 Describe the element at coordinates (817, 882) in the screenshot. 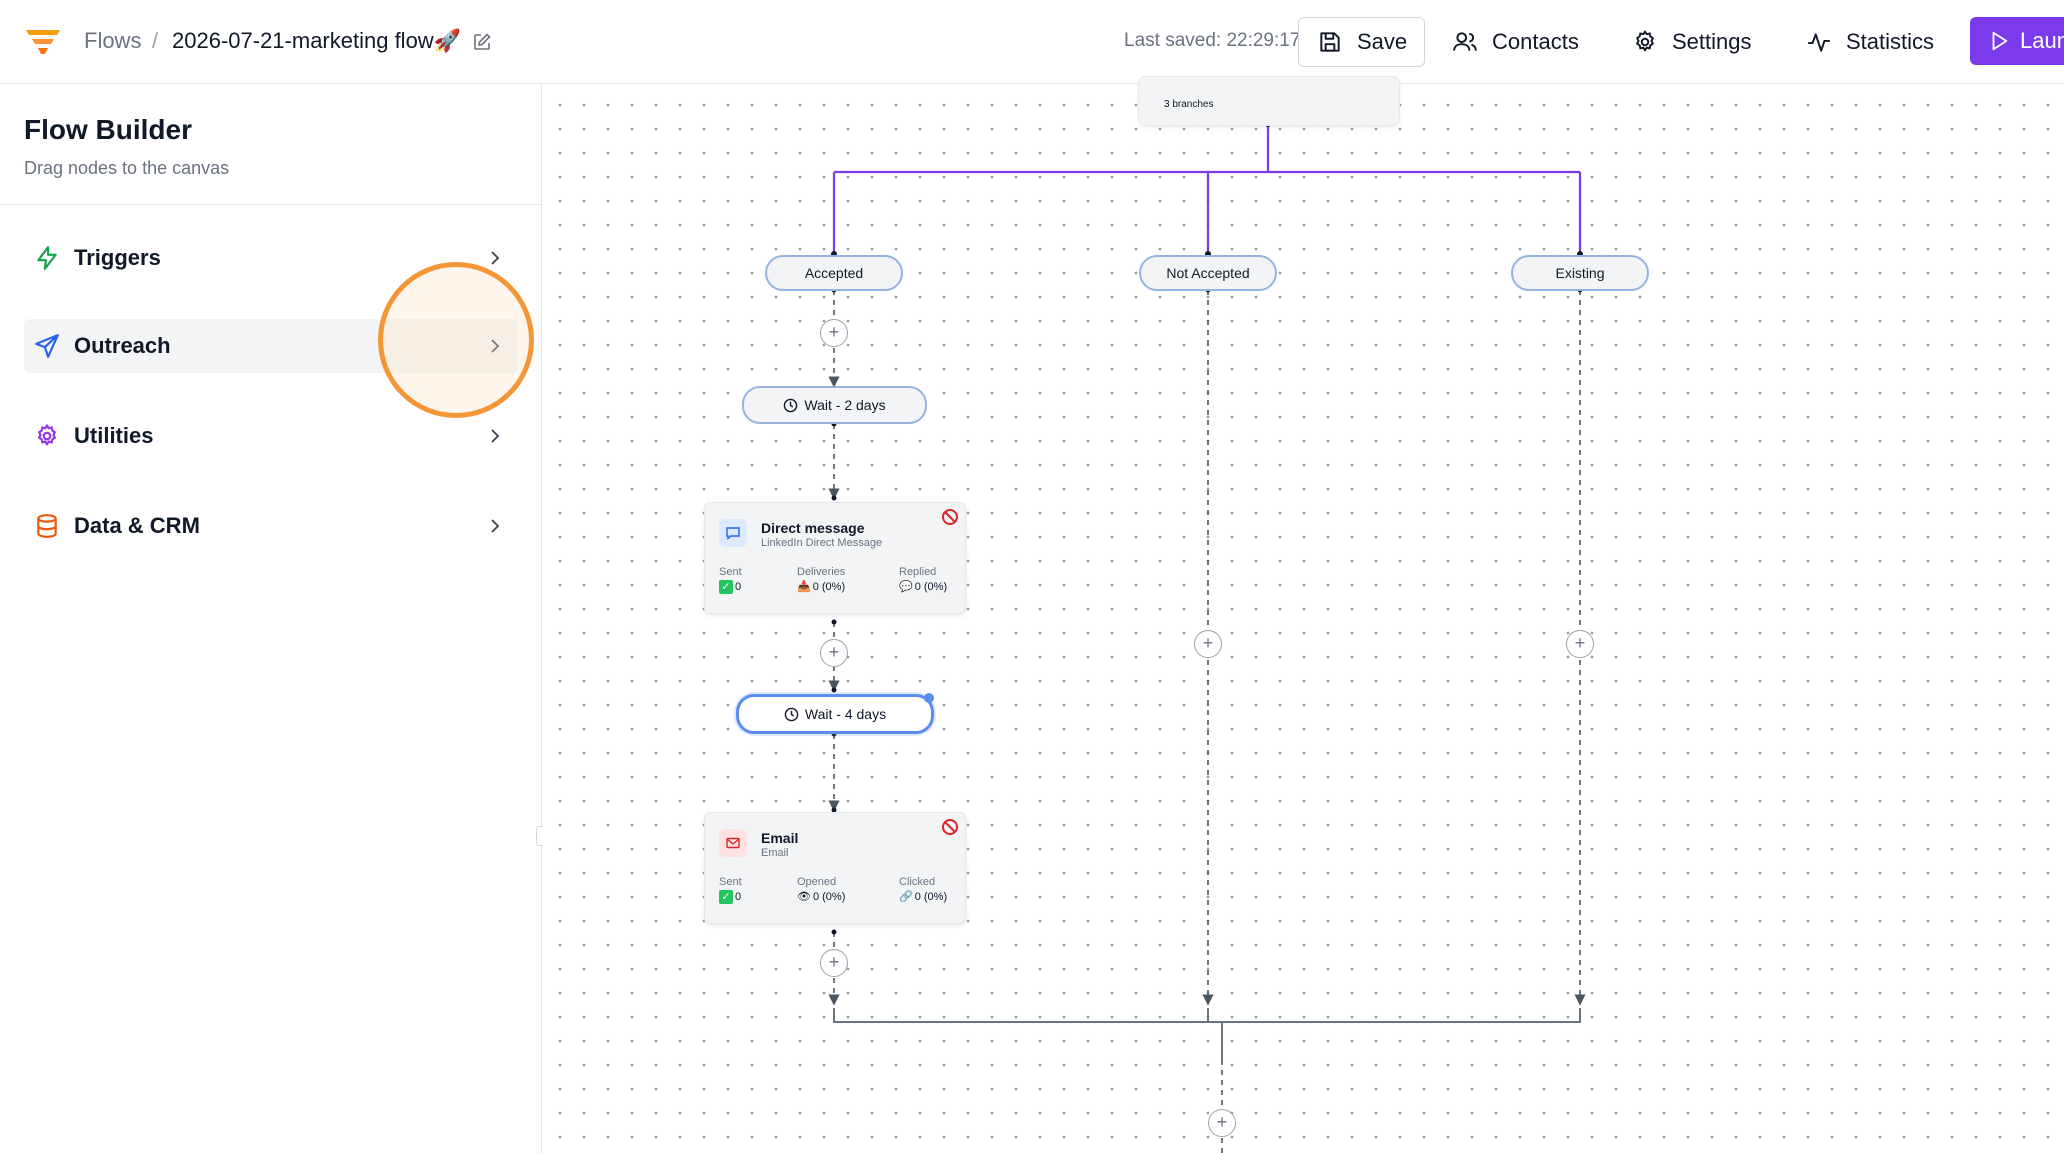

I see `stat-label: Opened` at that location.